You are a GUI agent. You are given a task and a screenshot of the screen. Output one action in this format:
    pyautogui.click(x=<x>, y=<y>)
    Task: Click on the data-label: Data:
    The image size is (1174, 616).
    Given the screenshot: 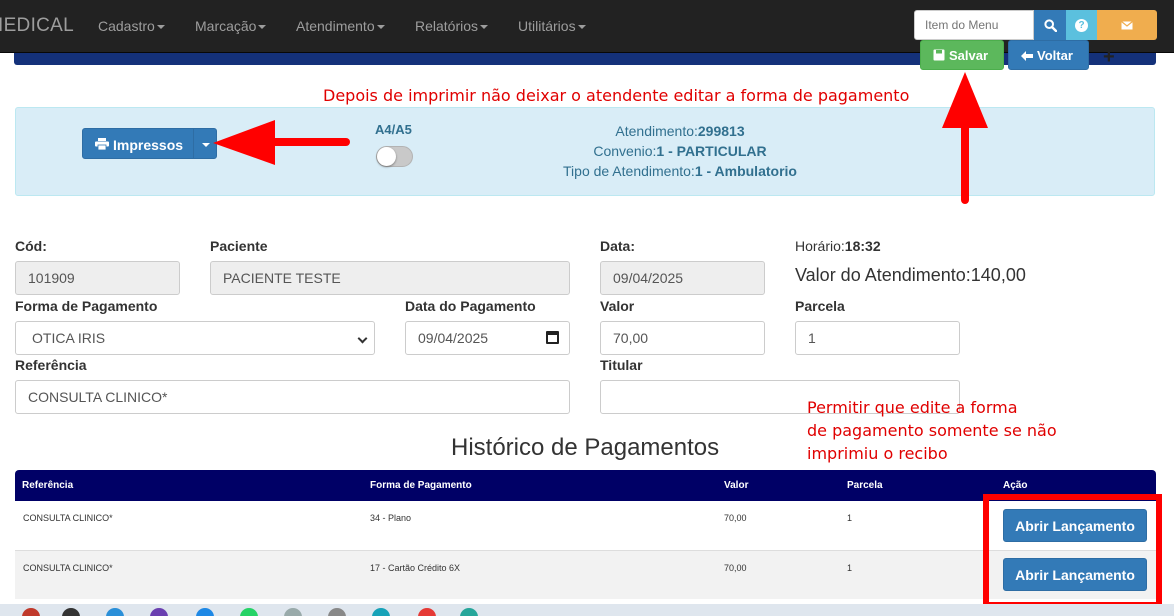 What is the action you would take?
    pyautogui.click(x=618, y=246)
    